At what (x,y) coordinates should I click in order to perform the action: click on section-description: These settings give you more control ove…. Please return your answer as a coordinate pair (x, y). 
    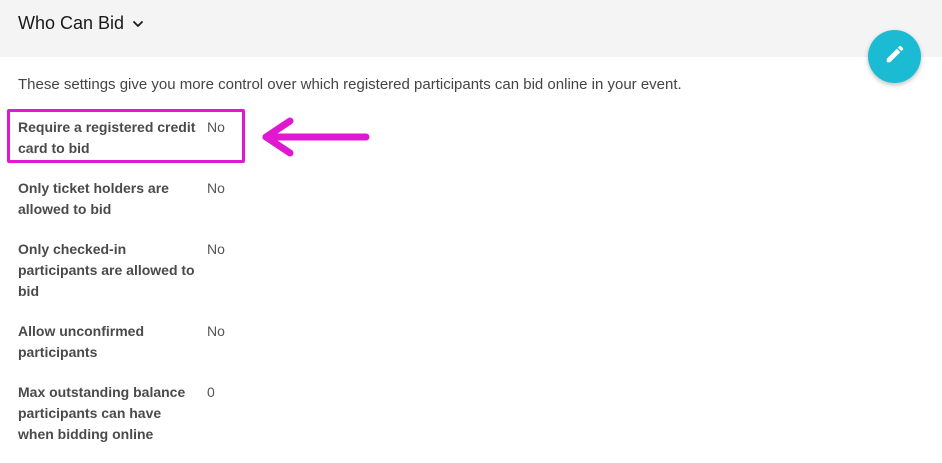
    Looking at the image, I should click on (350, 84).